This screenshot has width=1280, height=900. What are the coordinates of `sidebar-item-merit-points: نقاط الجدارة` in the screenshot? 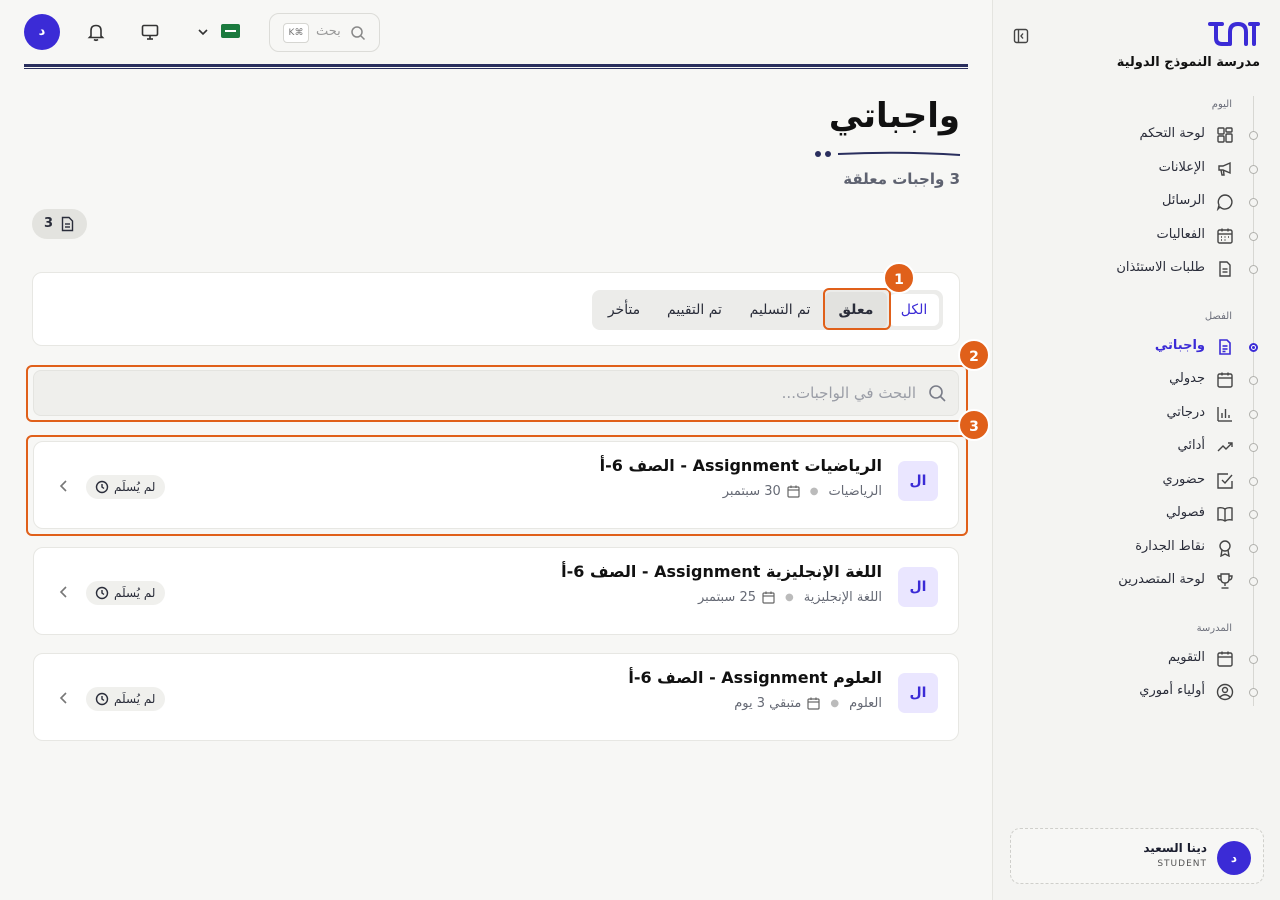 It's located at (1136, 548).